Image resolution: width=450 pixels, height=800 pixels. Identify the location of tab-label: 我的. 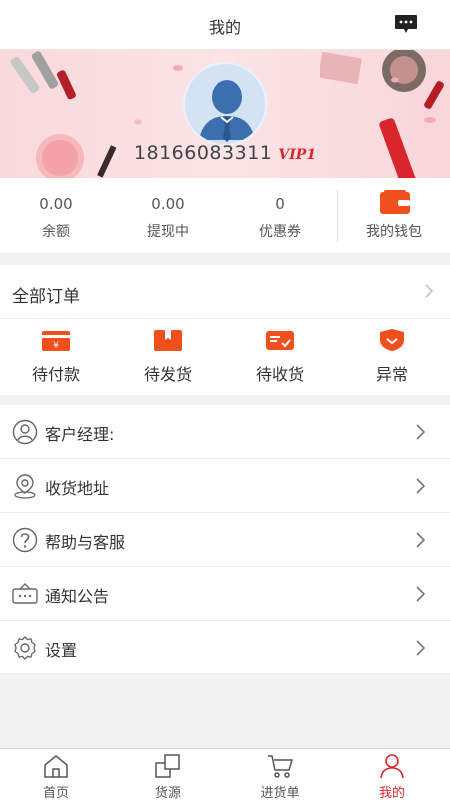
(391, 793).